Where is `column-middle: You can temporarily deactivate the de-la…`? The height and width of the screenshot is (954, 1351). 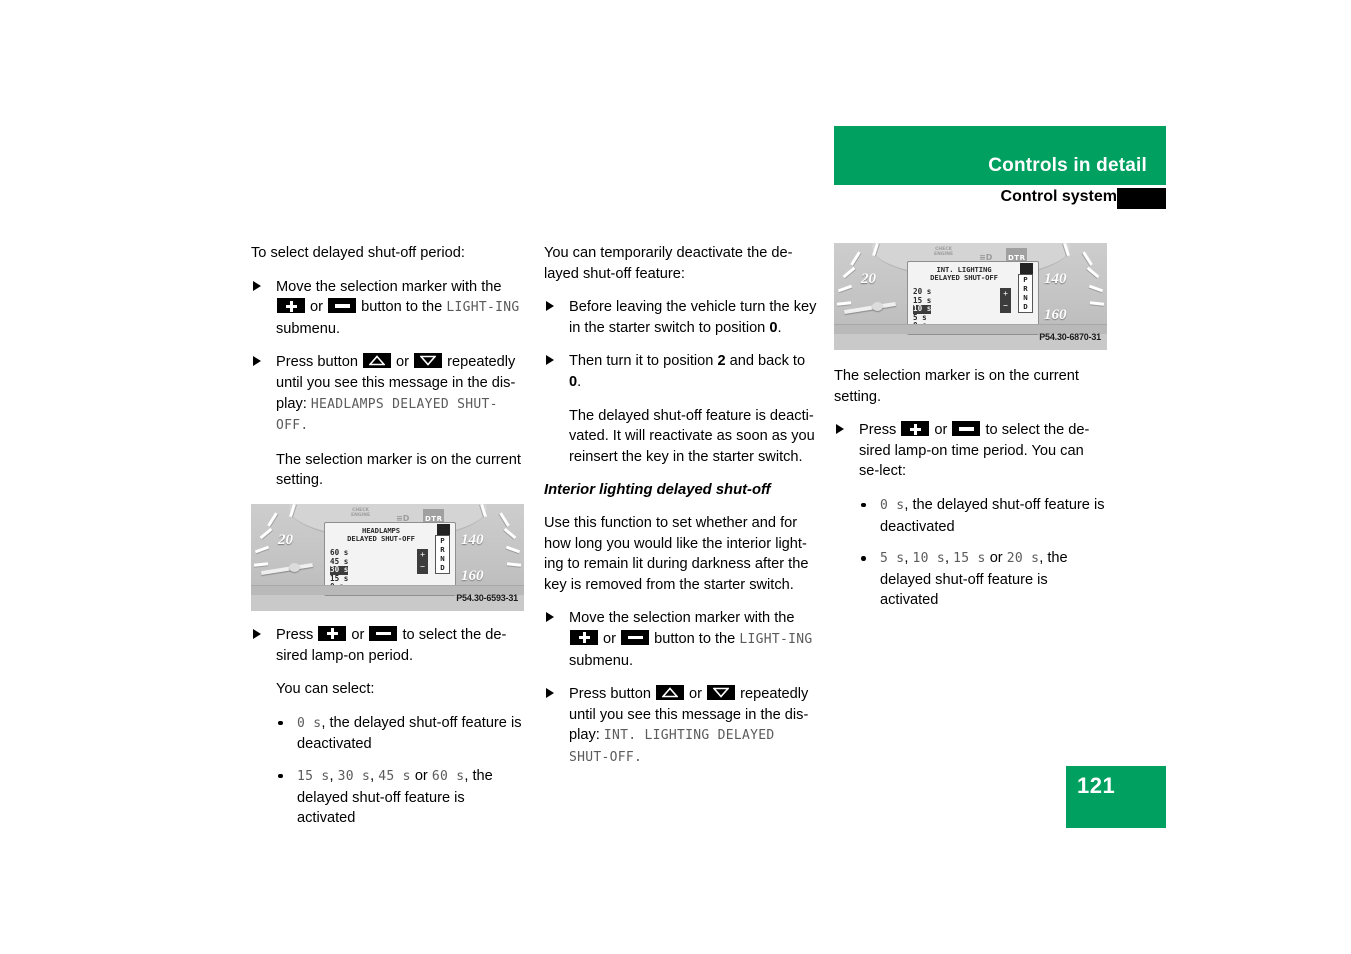 column-middle: You can temporarily deactivate the de-la… is located at coordinates (680, 512).